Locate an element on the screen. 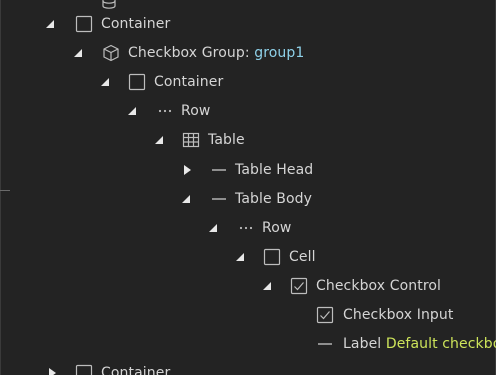 This screenshot has width=496, height=375. tree-row-label: Checkbox Group: is located at coordinates (189, 53).